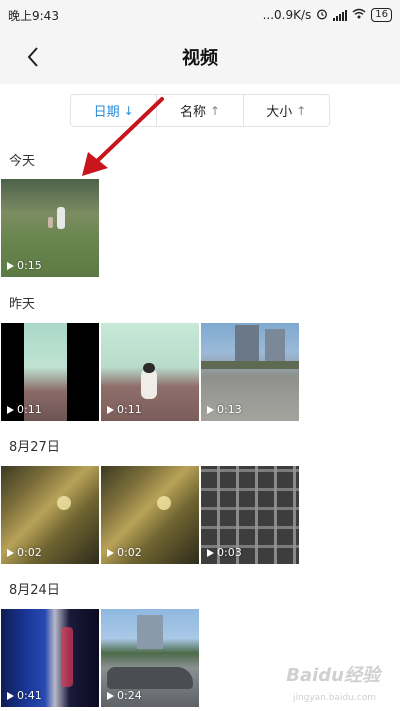 This screenshot has width=400, height=711. I want to click on video-thumbnail: 0:41, so click(50, 658).